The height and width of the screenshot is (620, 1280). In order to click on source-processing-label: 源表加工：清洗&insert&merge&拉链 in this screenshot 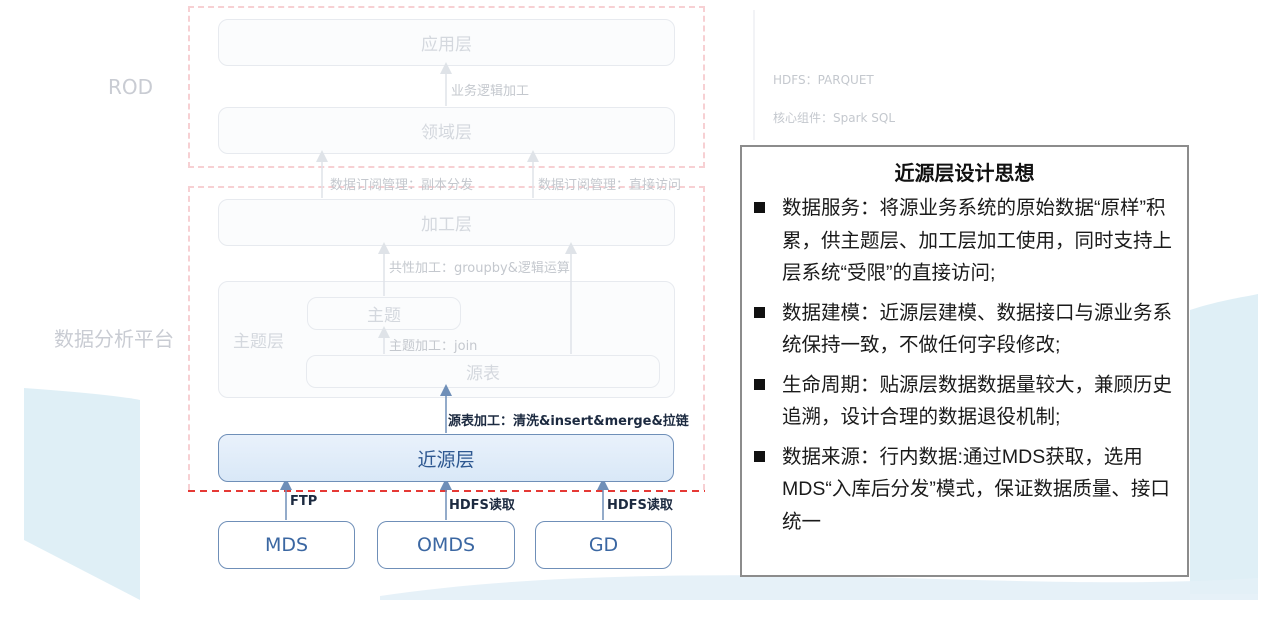, I will do `click(568, 421)`.